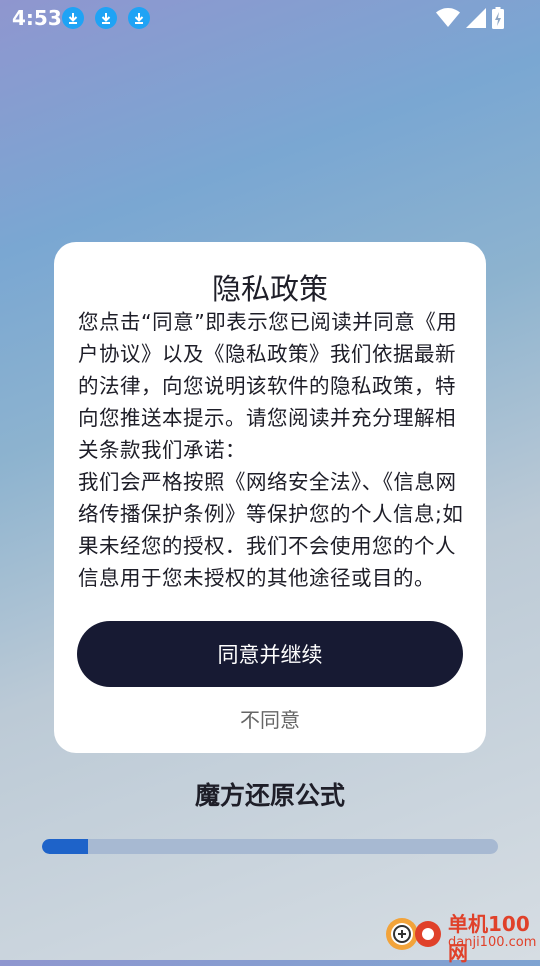 Image resolution: width=540 pixels, height=966 pixels. Describe the element at coordinates (413, 934) in the screenshot. I see `watermark-logo-icon` at that location.